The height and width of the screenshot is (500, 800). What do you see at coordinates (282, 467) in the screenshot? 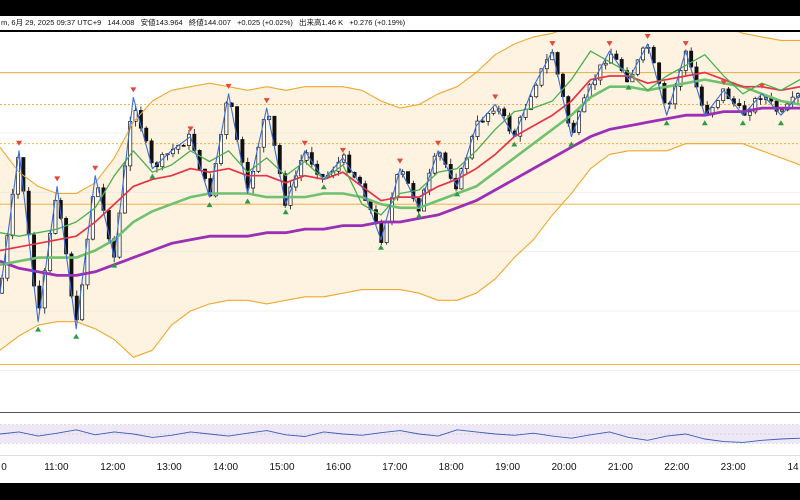
I see `x-tick-label: 15:00` at bounding box center [282, 467].